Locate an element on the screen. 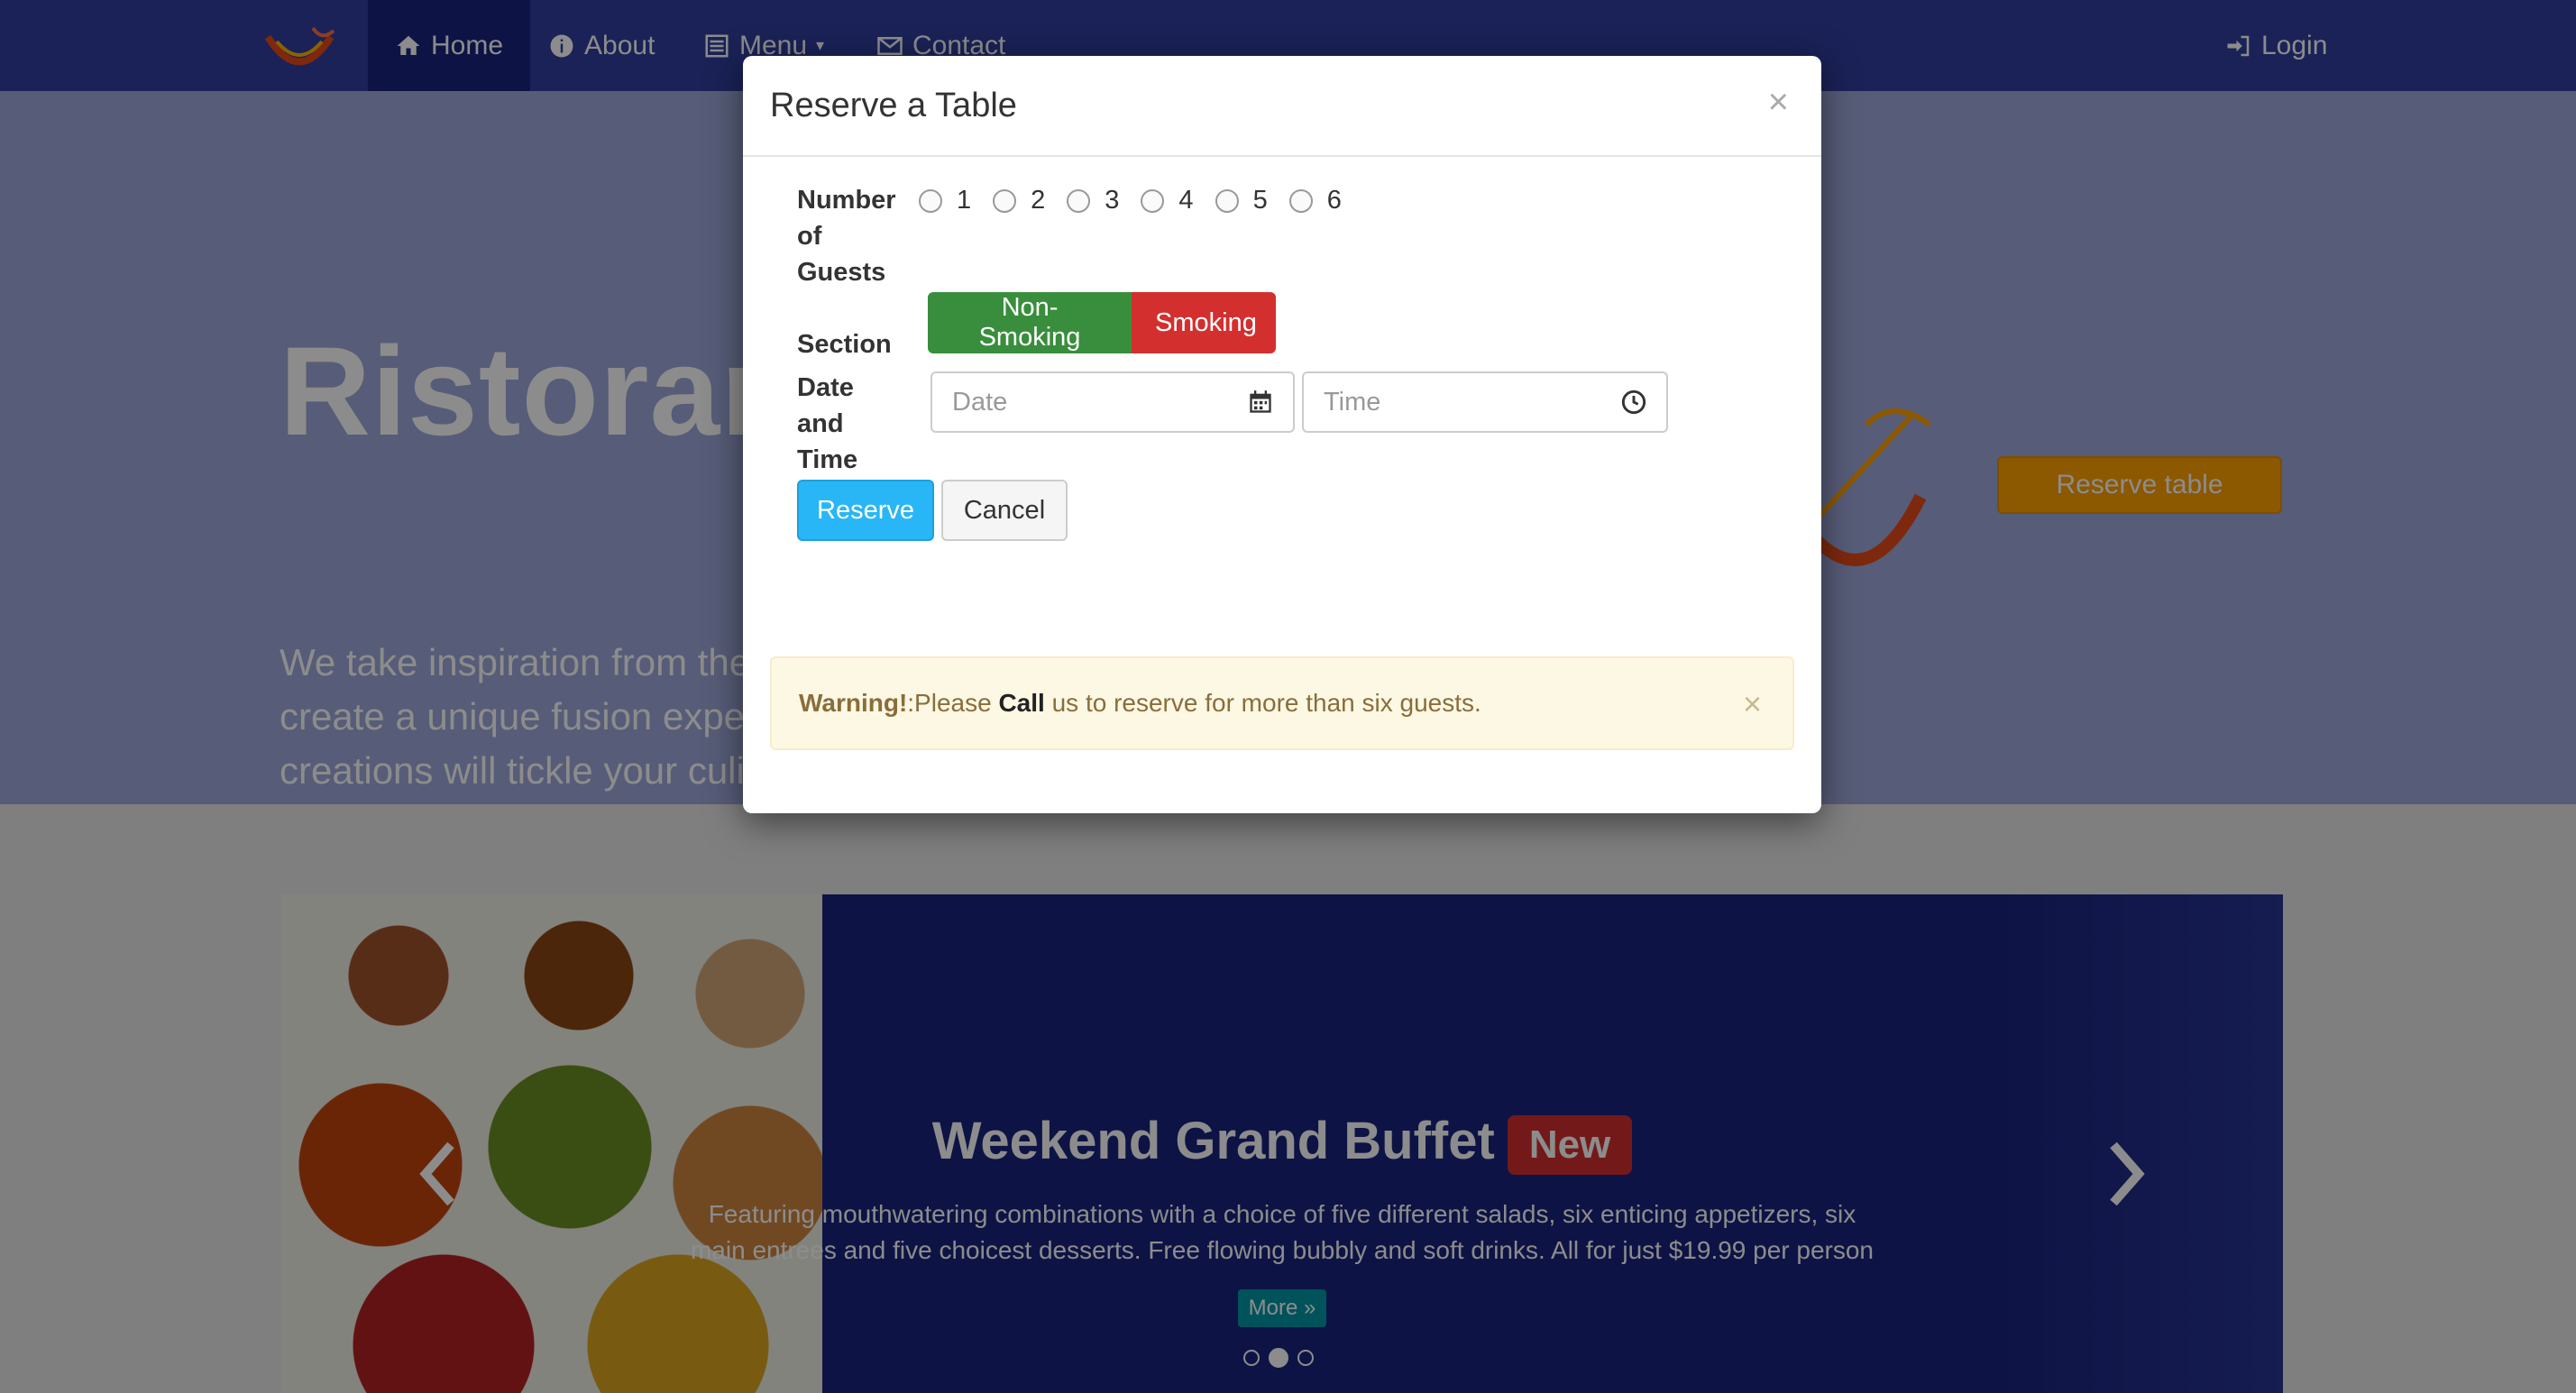  alert-text-1: :Please is located at coordinates (953, 703).